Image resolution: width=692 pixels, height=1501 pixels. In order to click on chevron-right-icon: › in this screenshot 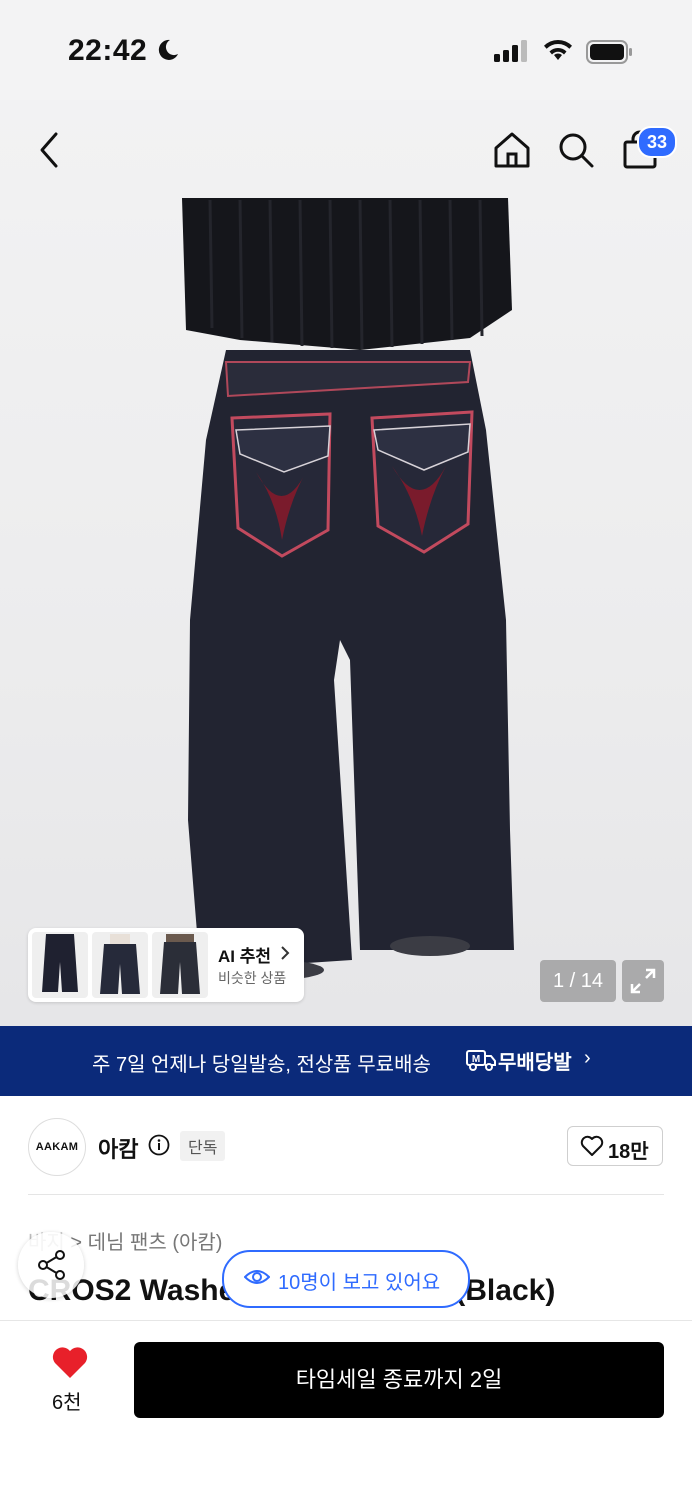, I will do `click(587, 1058)`.